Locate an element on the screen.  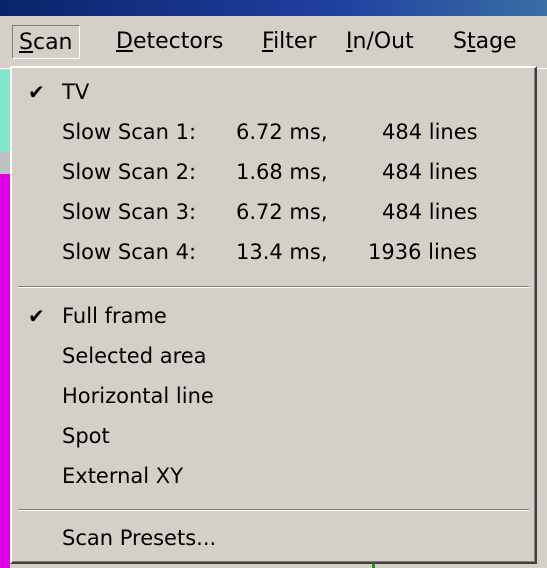
menu-stage: Stage is located at coordinates (485, 42).